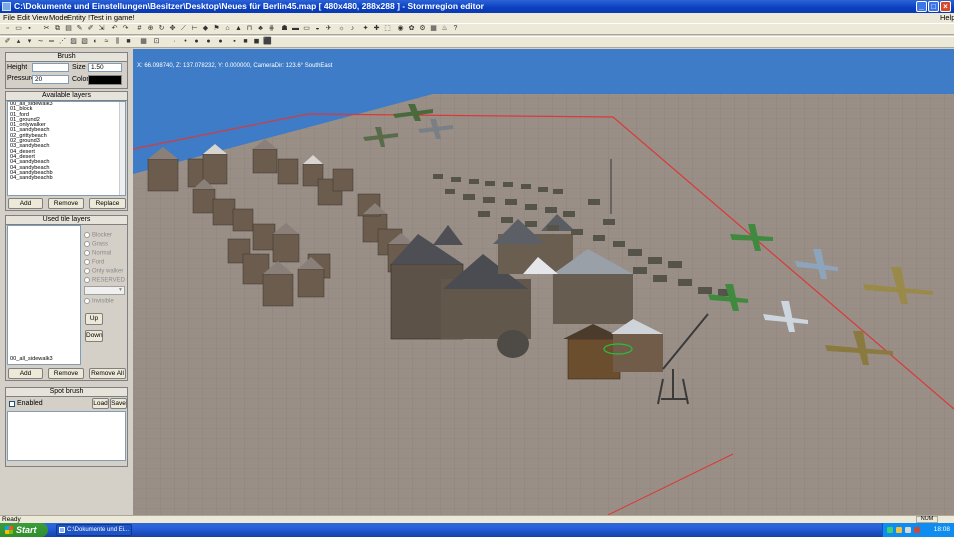 The height and width of the screenshot is (537, 954). What do you see at coordinates (306, 29) in the screenshot?
I see `truck-icon: ▭` at bounding box center [306, 29].